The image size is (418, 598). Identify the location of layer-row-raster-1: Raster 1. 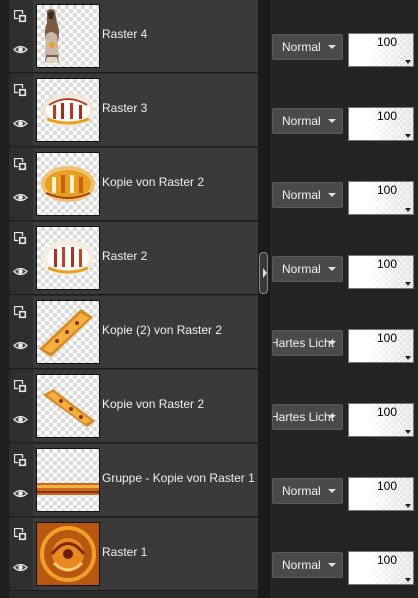
(133, 554).